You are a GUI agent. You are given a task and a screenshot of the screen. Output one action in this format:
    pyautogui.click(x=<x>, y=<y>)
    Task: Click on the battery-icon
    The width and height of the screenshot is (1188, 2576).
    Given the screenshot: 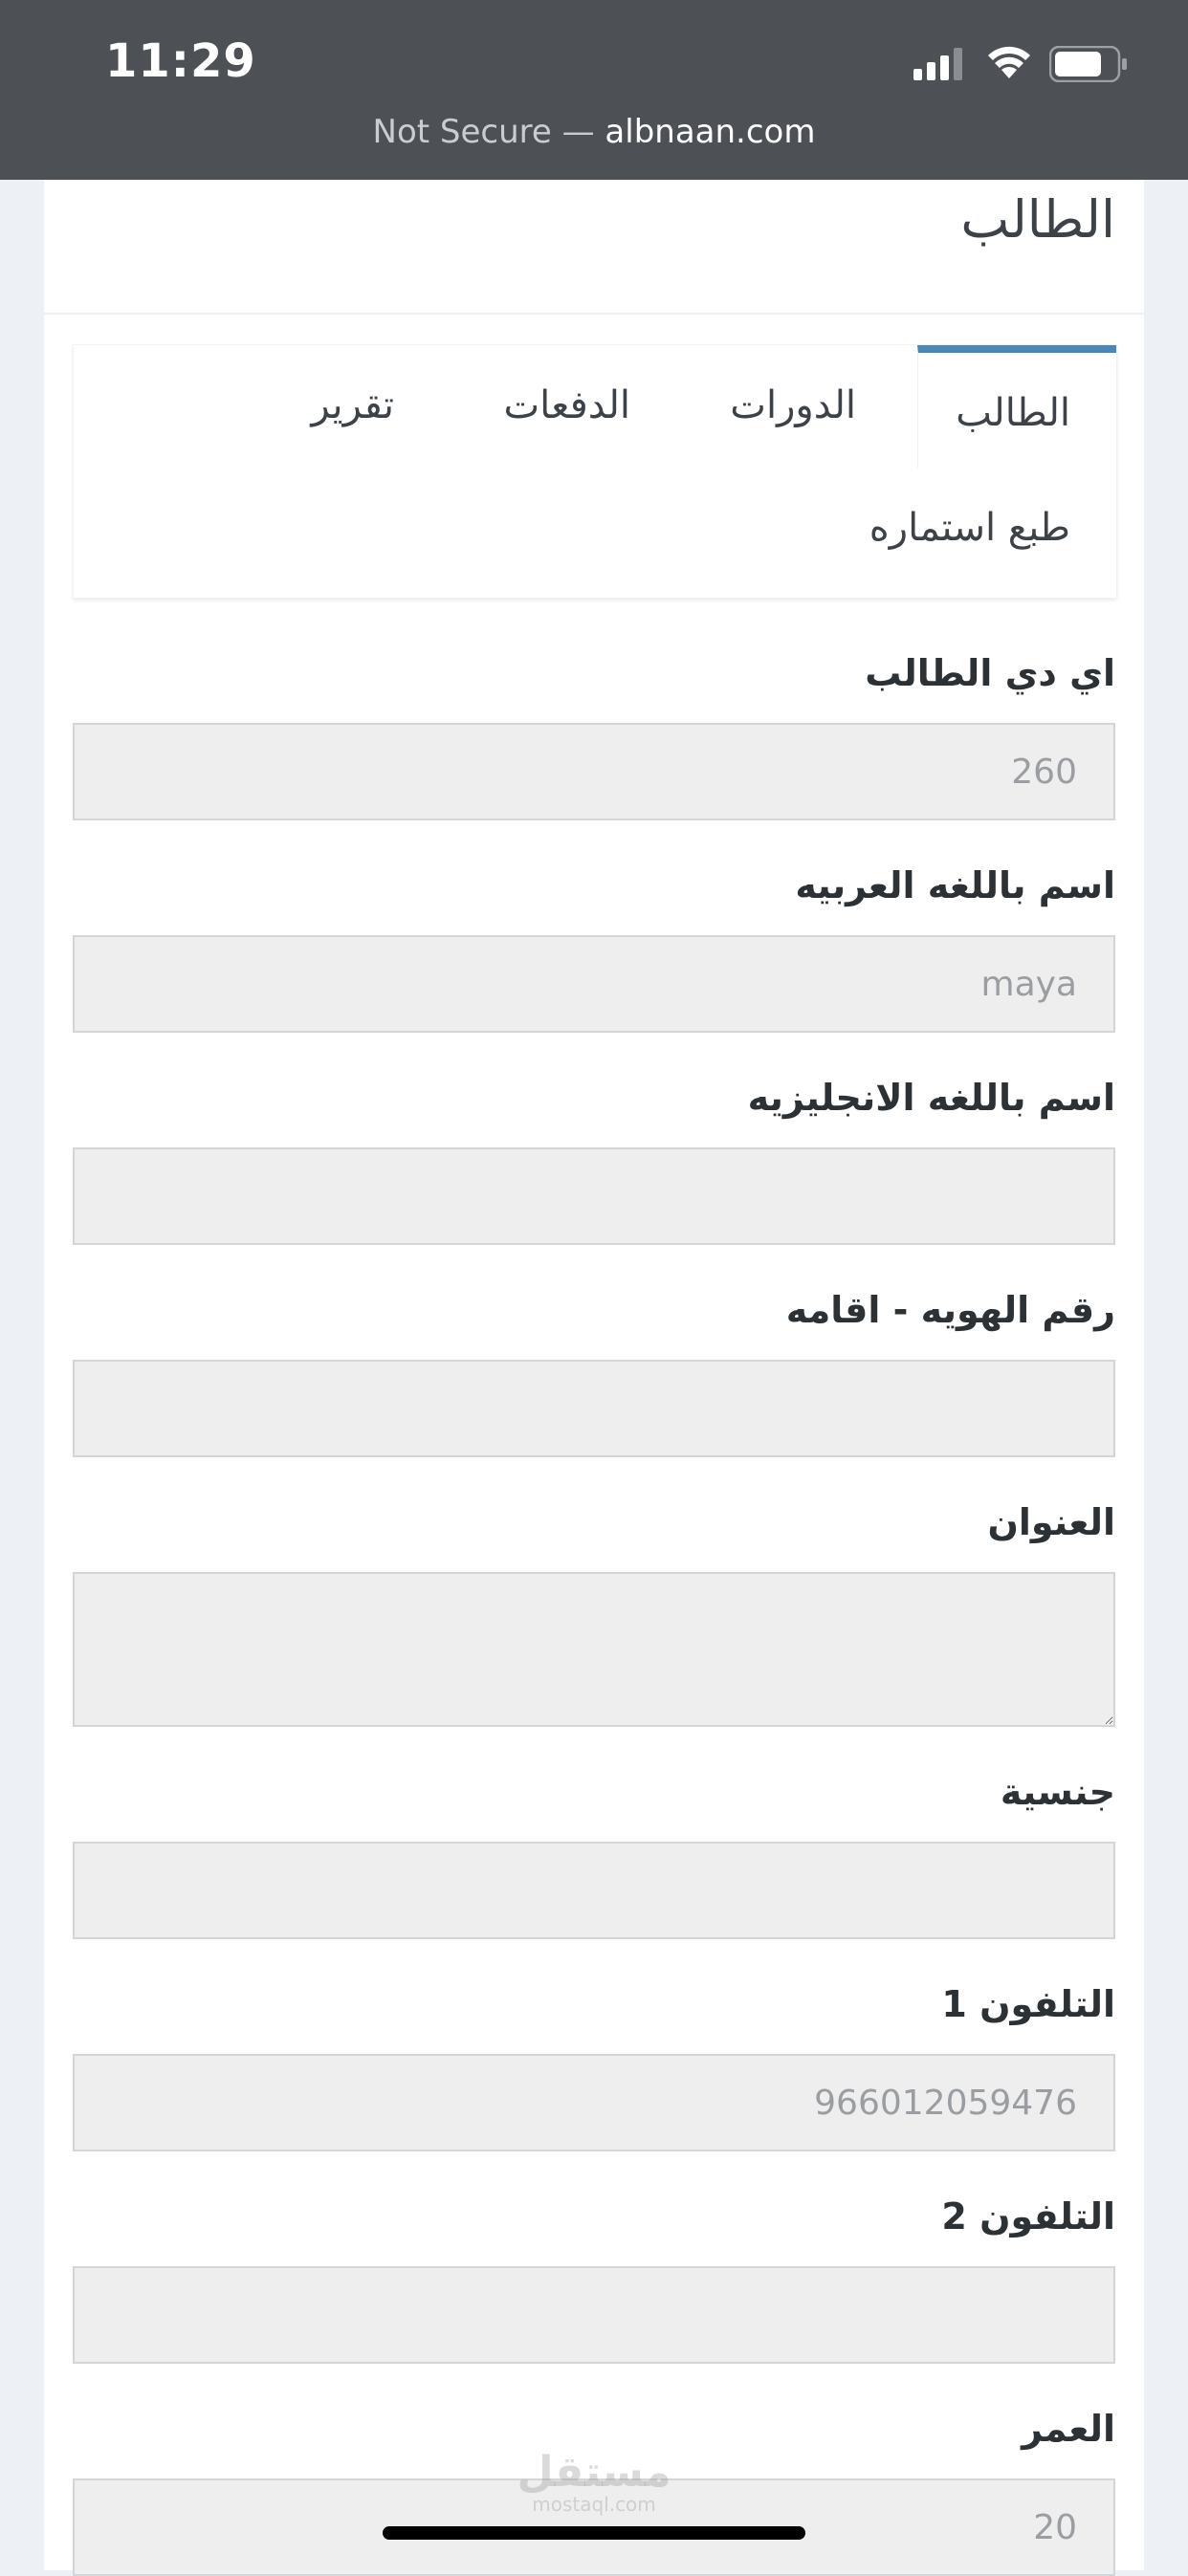 What is the action you would take?
    pyautogui.click(x=1088, y=64)
    